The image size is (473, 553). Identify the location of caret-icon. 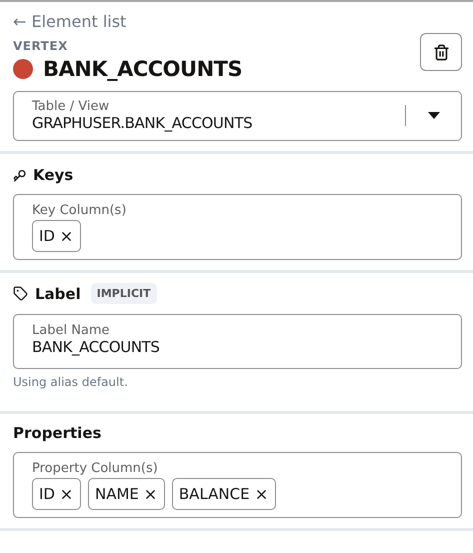
(434, 115).